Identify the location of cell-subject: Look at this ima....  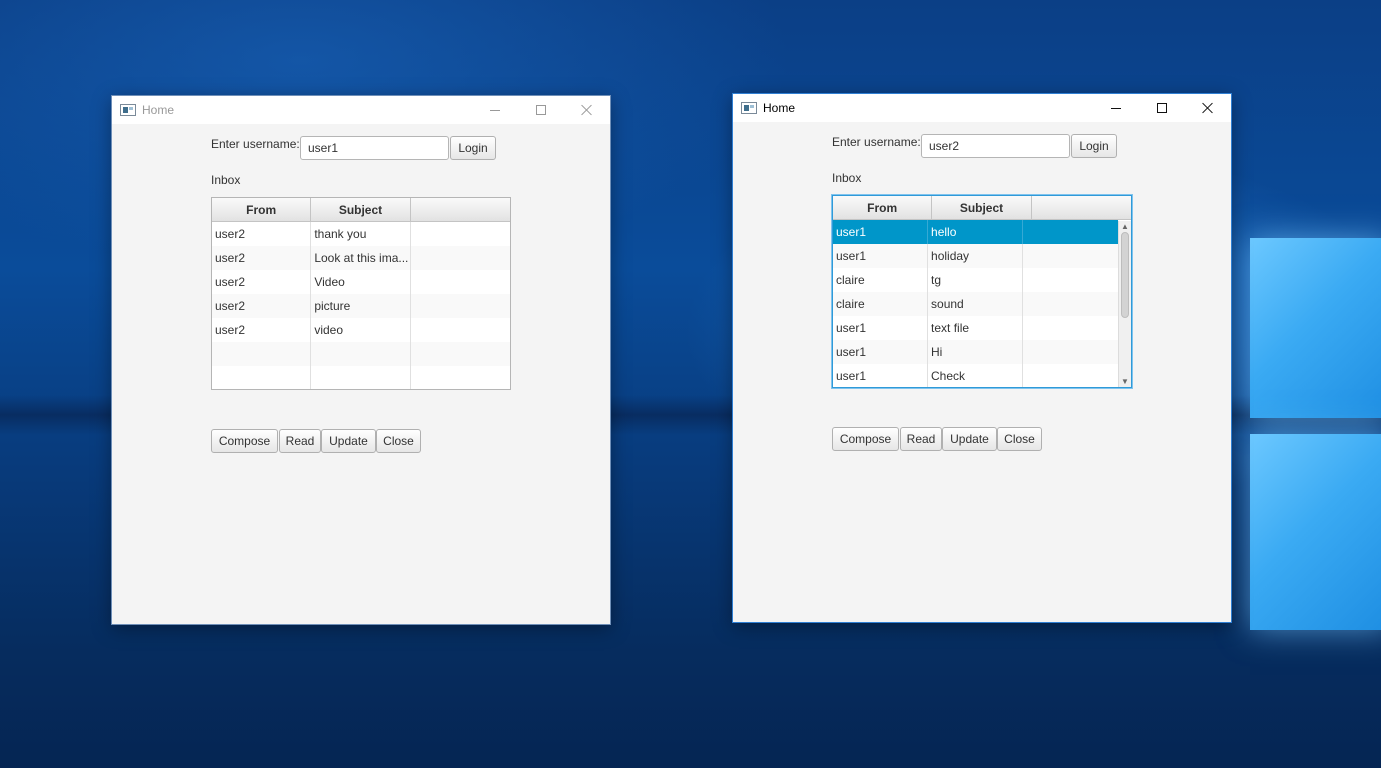
(361, 258).